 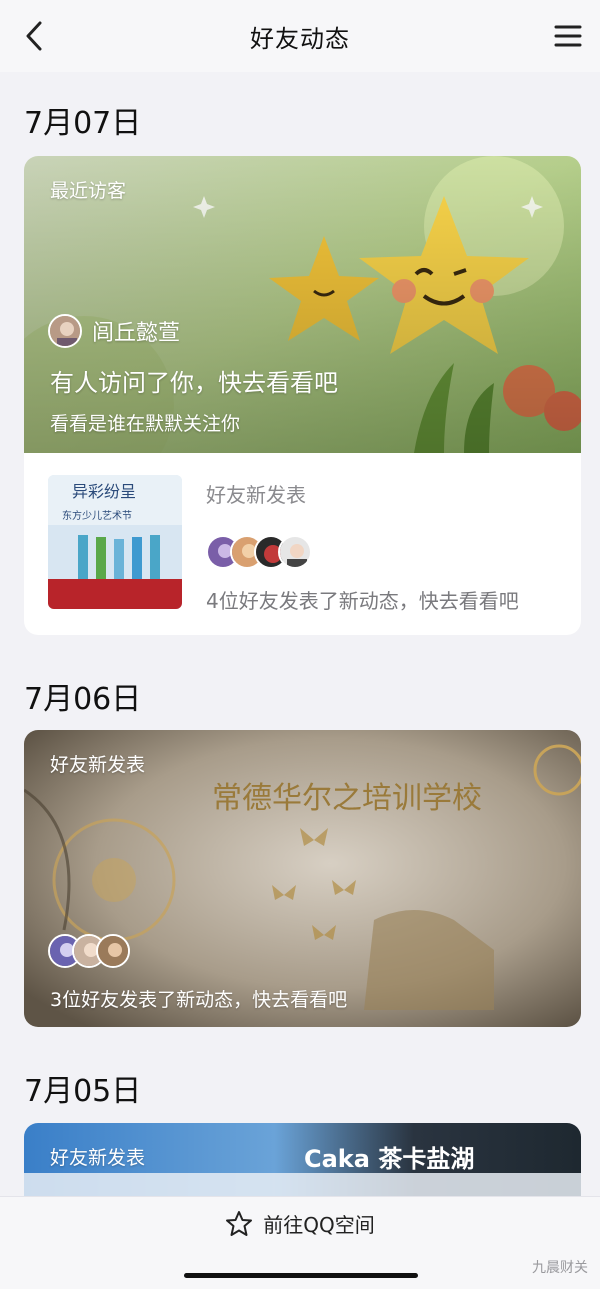 I want to click on feed-card-posts: Caka 茶卡盐湖 好友新发表, so click(x=302, y=1159).